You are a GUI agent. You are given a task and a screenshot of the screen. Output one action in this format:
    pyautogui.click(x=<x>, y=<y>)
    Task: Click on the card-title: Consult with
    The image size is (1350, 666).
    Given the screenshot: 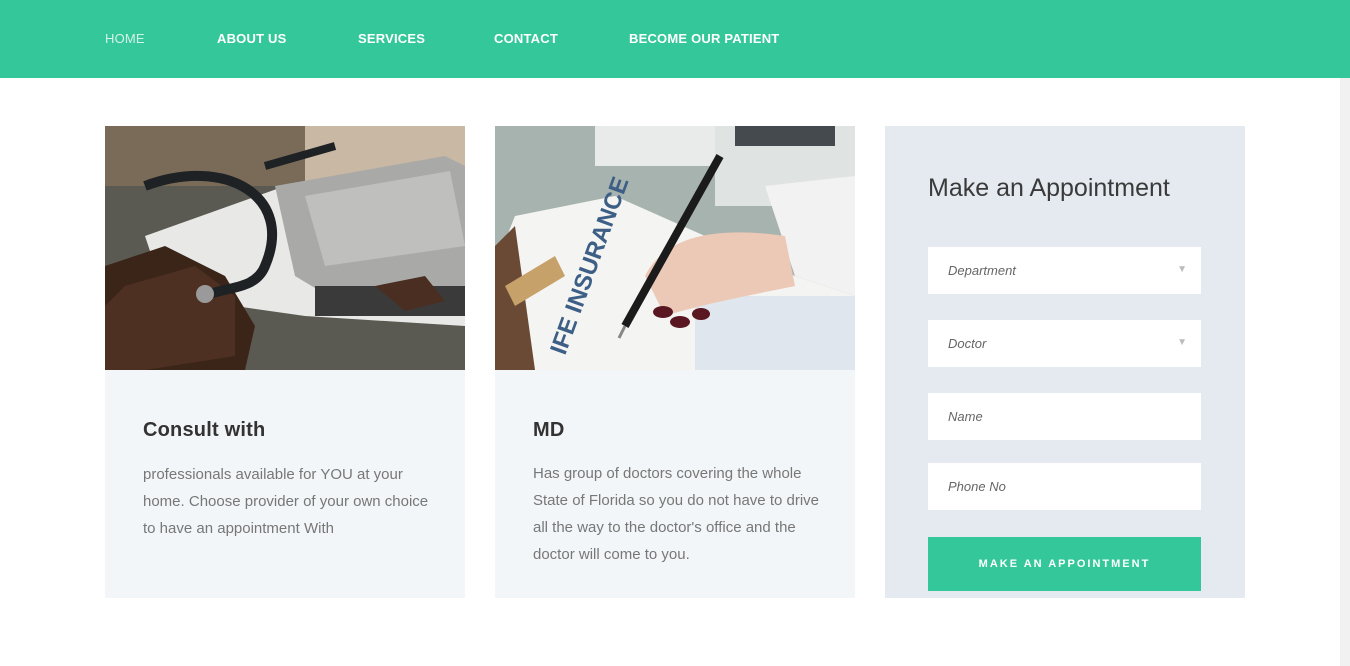 What is the action you would take?
    pyautogui.click(x=204, y=430)
    